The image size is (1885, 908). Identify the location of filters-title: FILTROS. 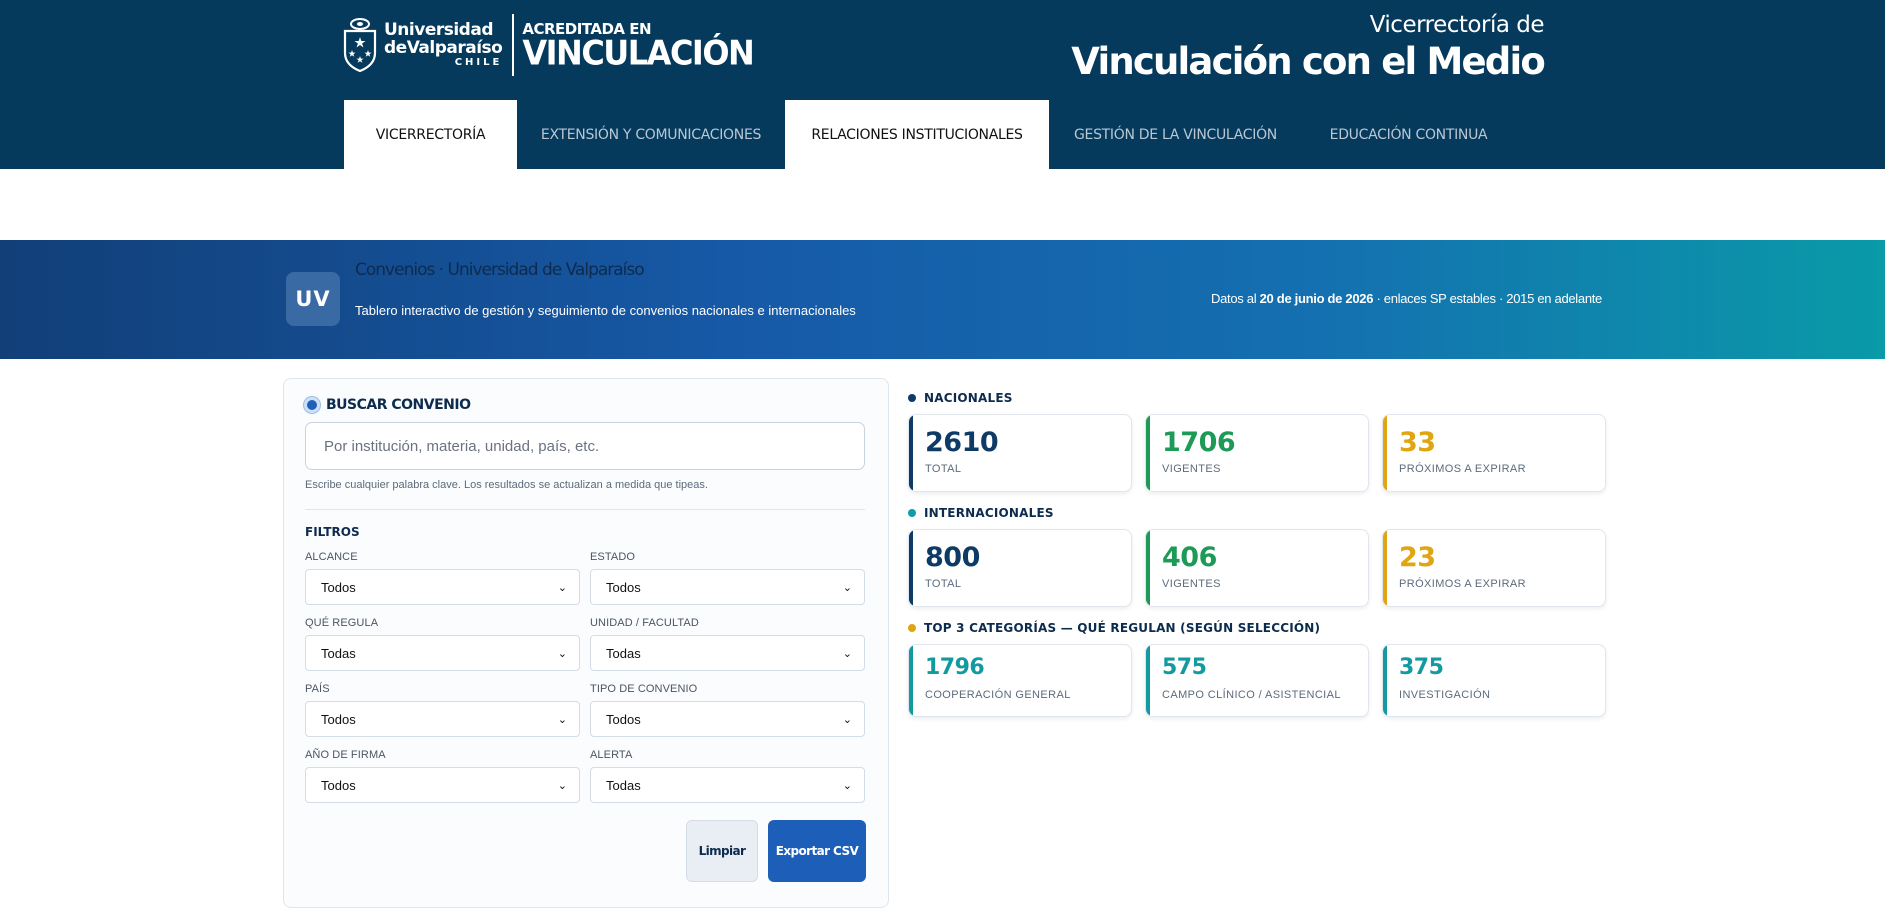
(332, 532).